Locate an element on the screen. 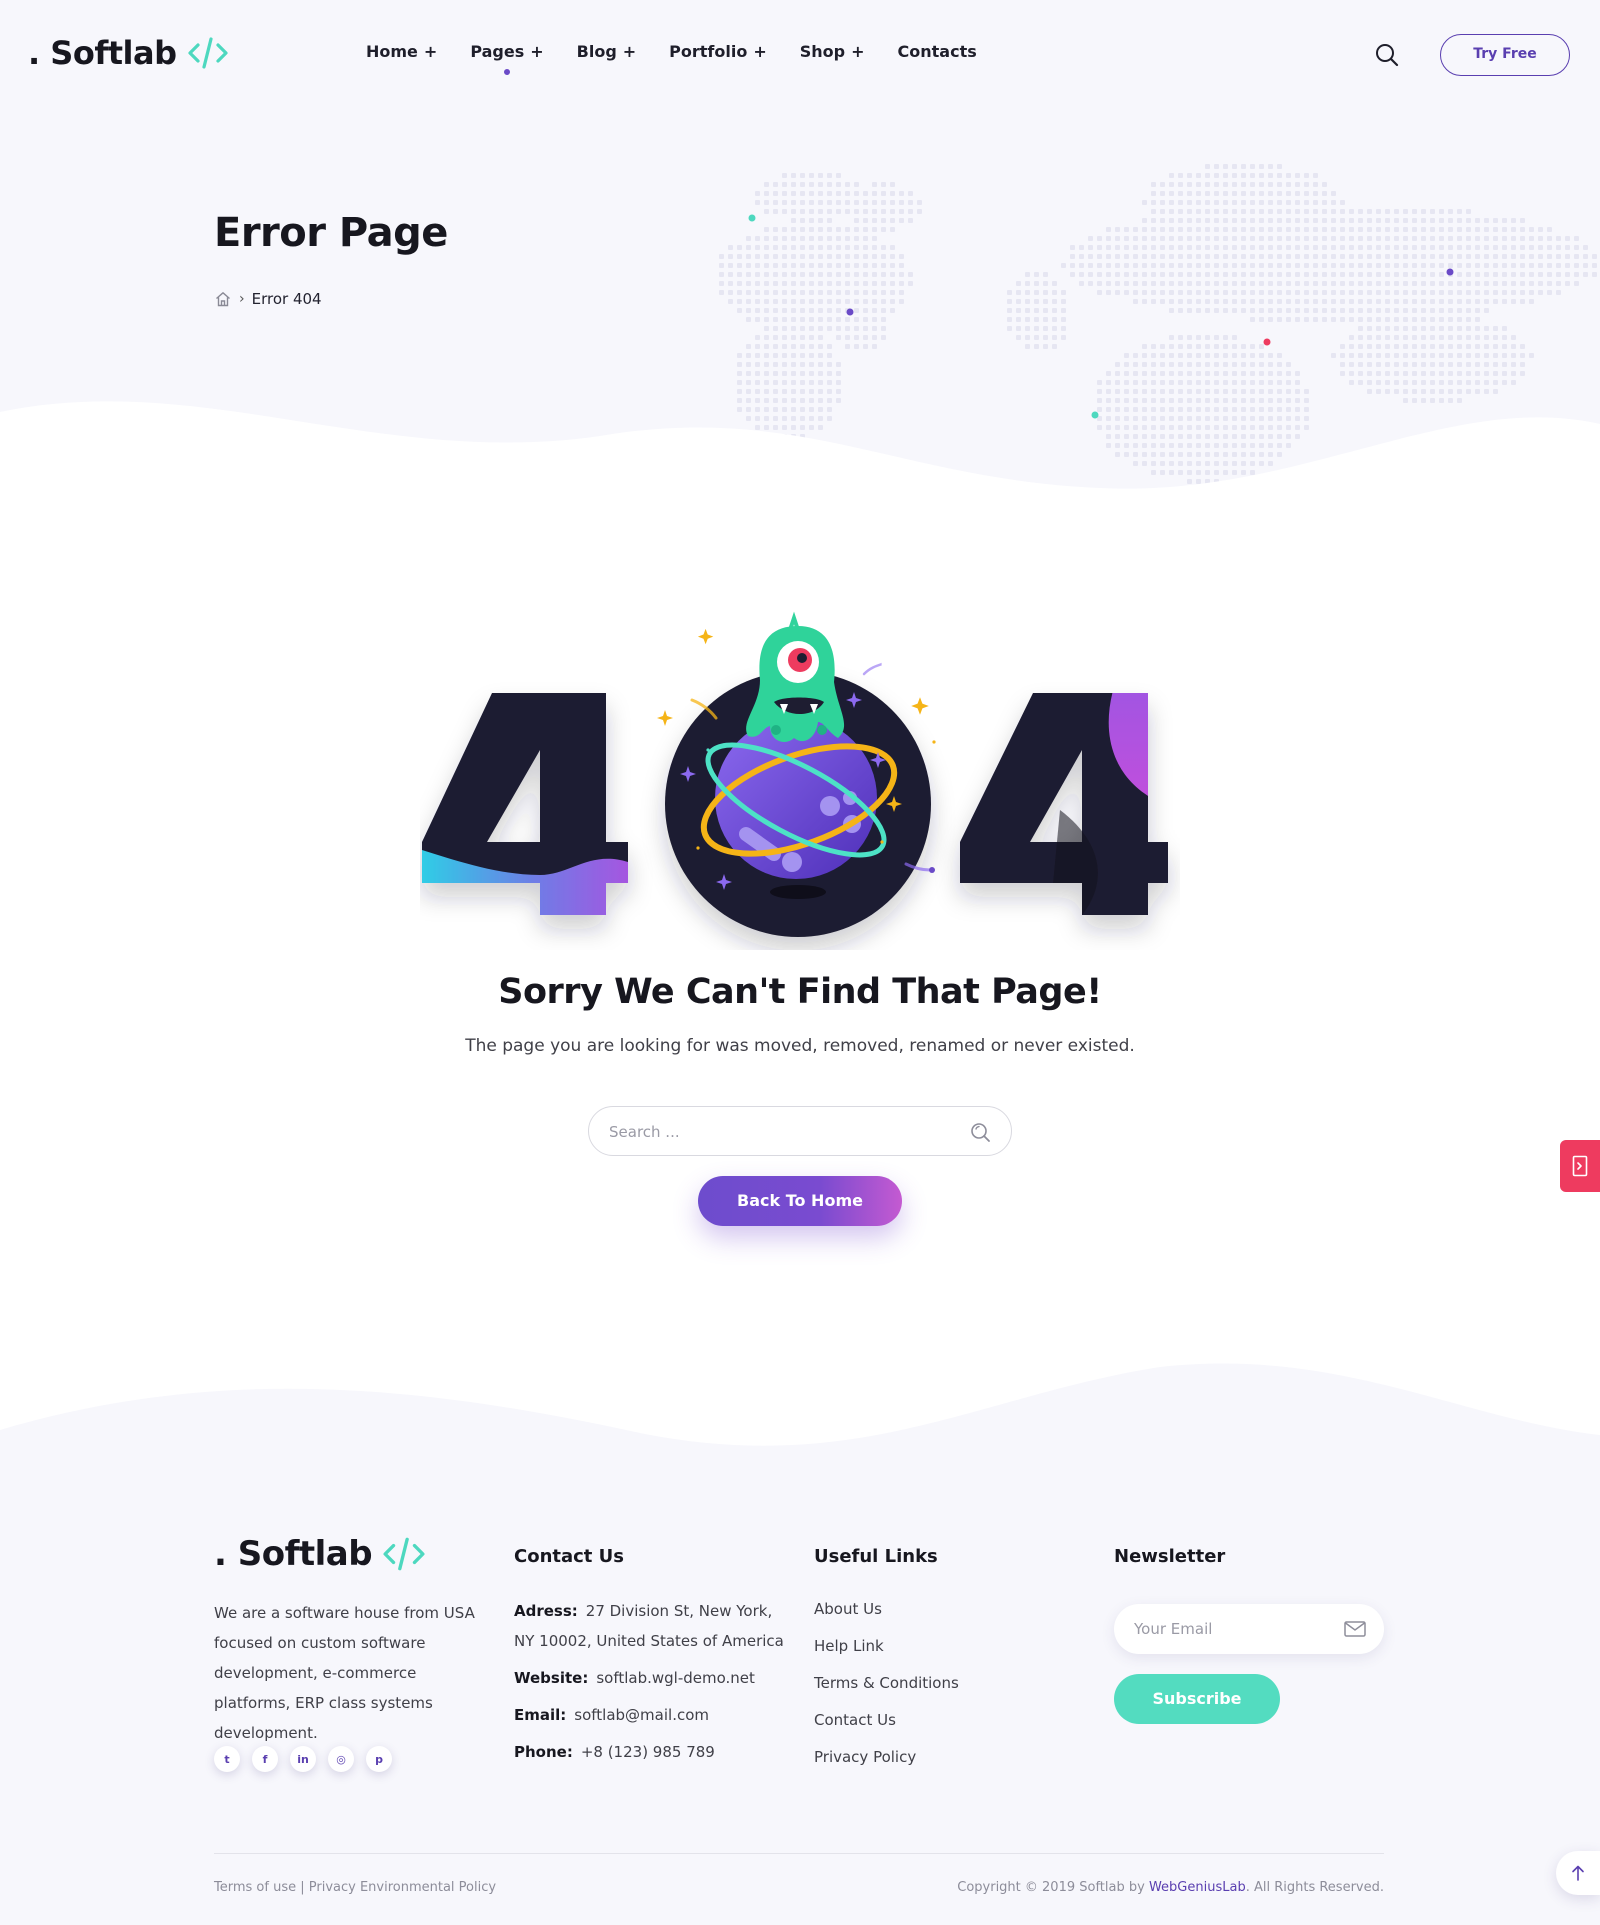  footer-link-terms: Terms & Conditions is located at coordinates (886, 1686).